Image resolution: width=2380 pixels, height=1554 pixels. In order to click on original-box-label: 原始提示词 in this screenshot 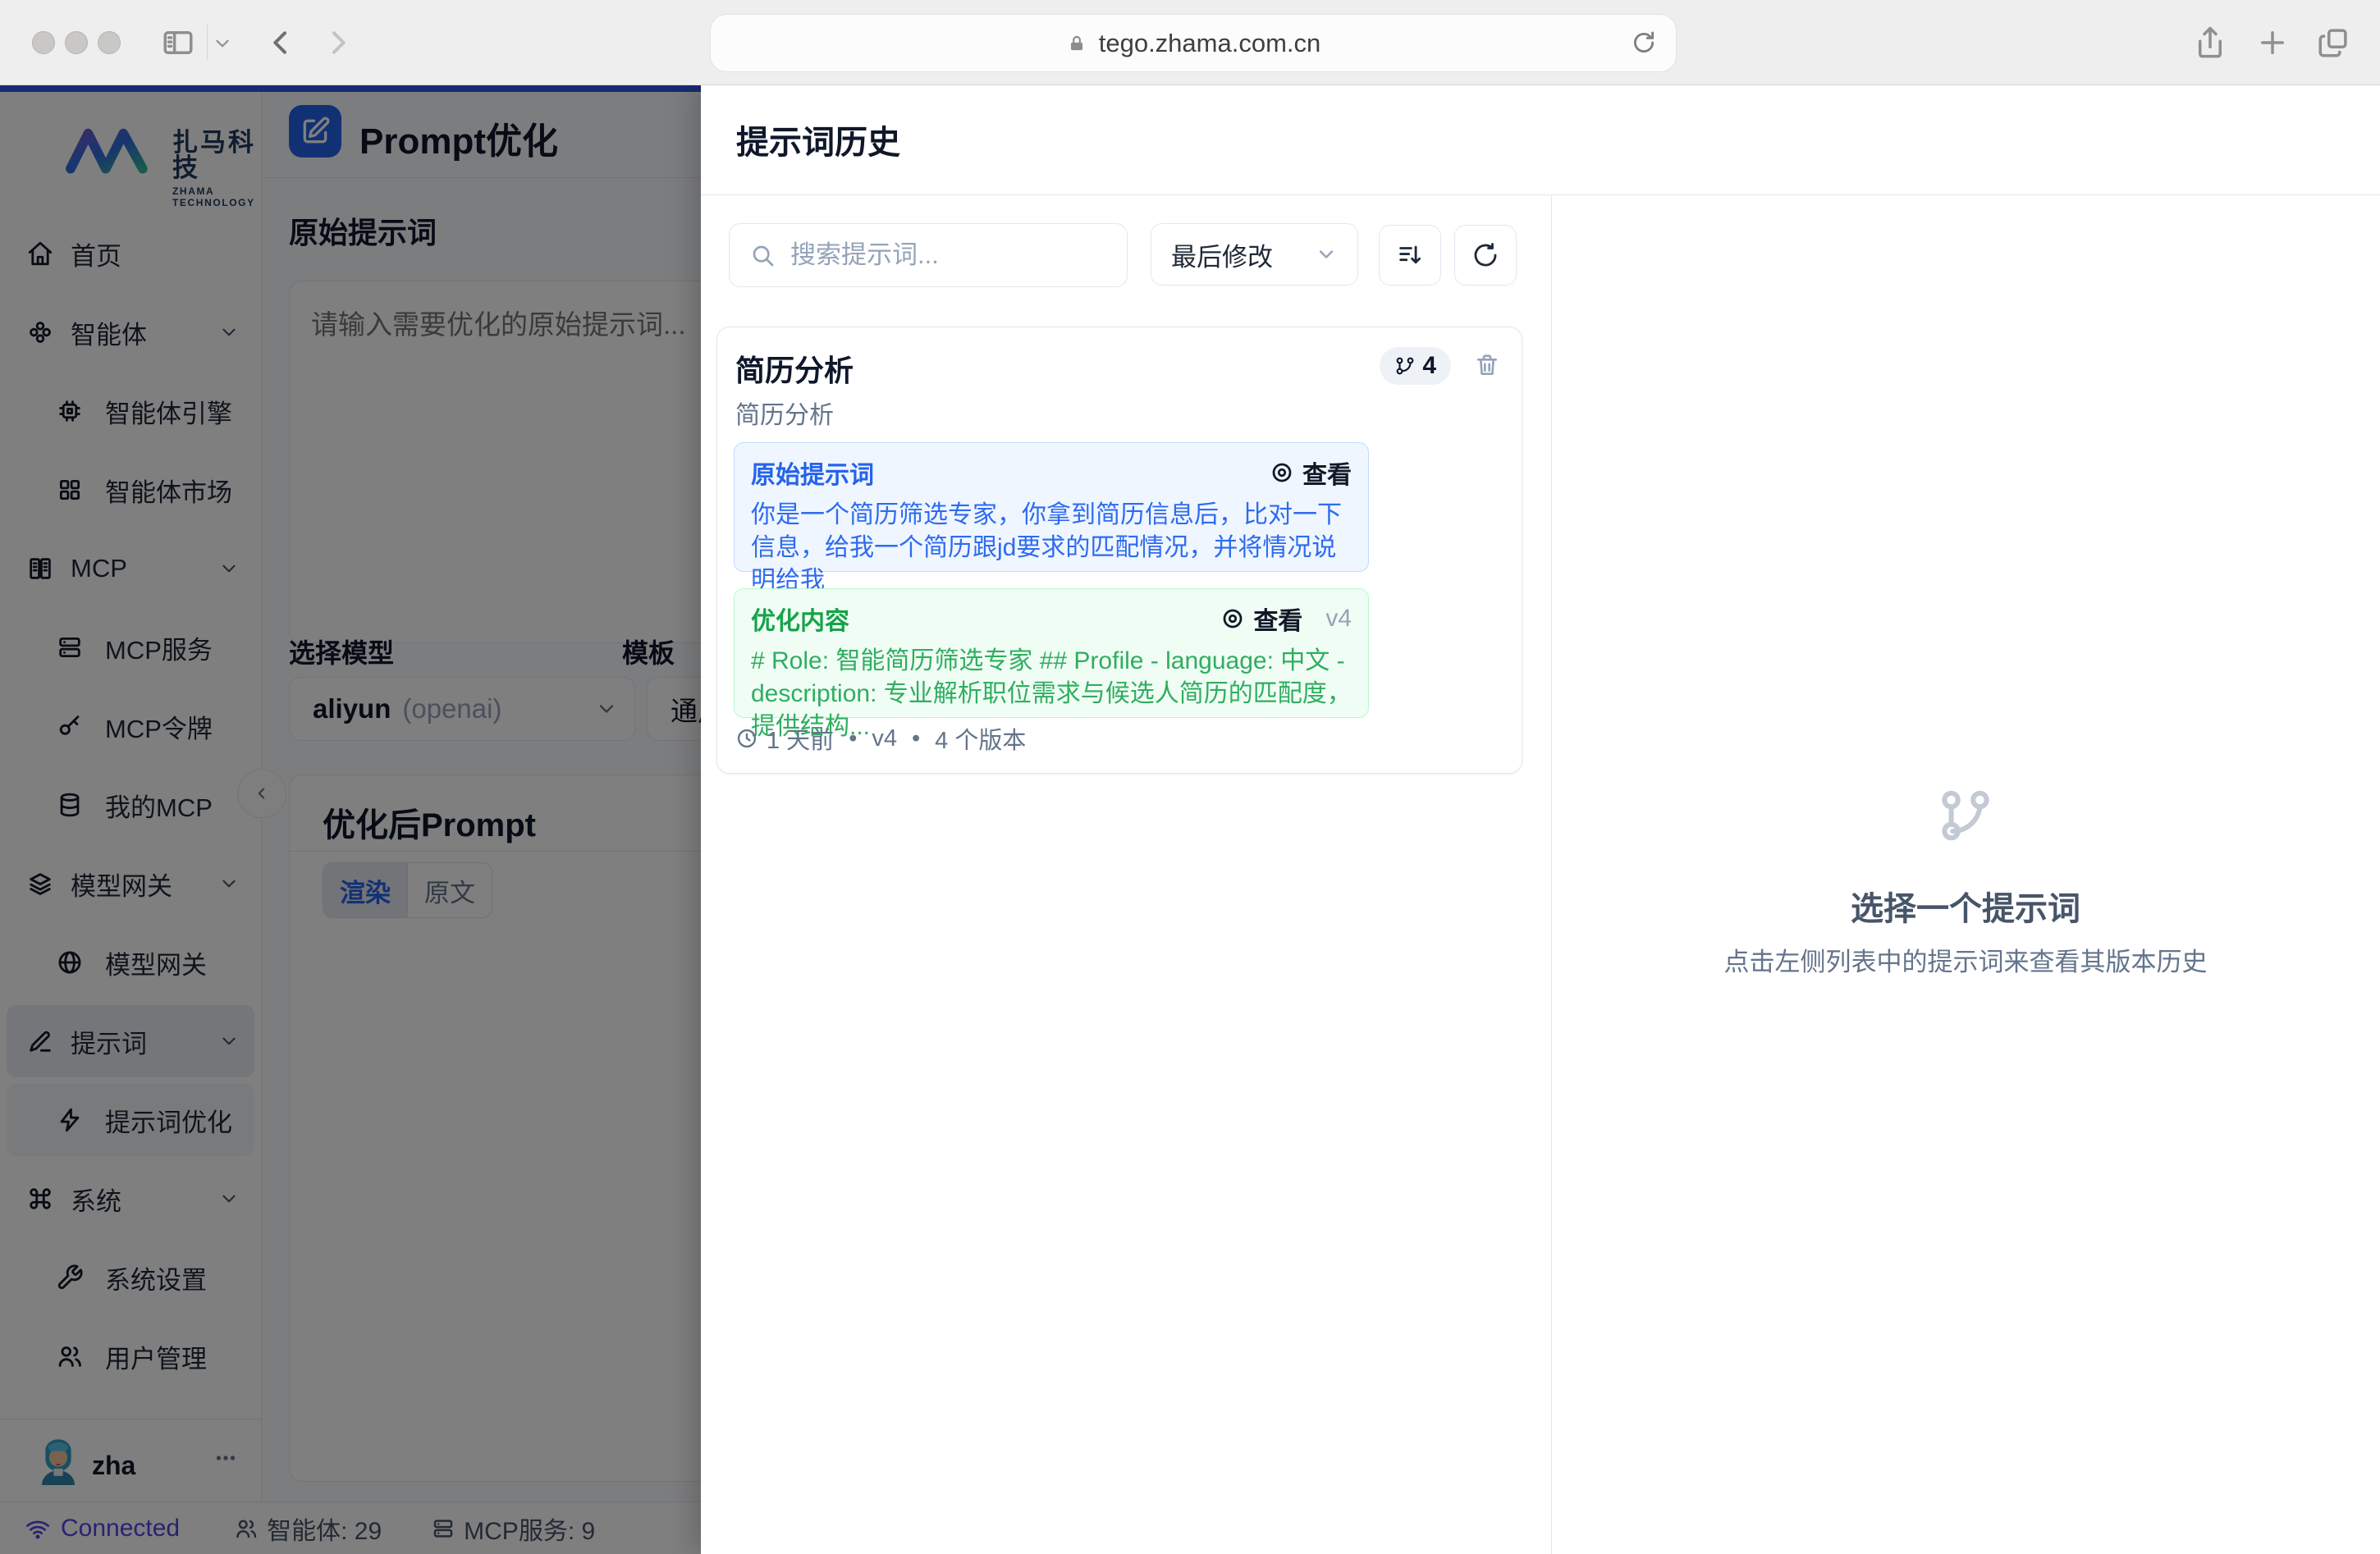, I will do `click(812, 476)`.